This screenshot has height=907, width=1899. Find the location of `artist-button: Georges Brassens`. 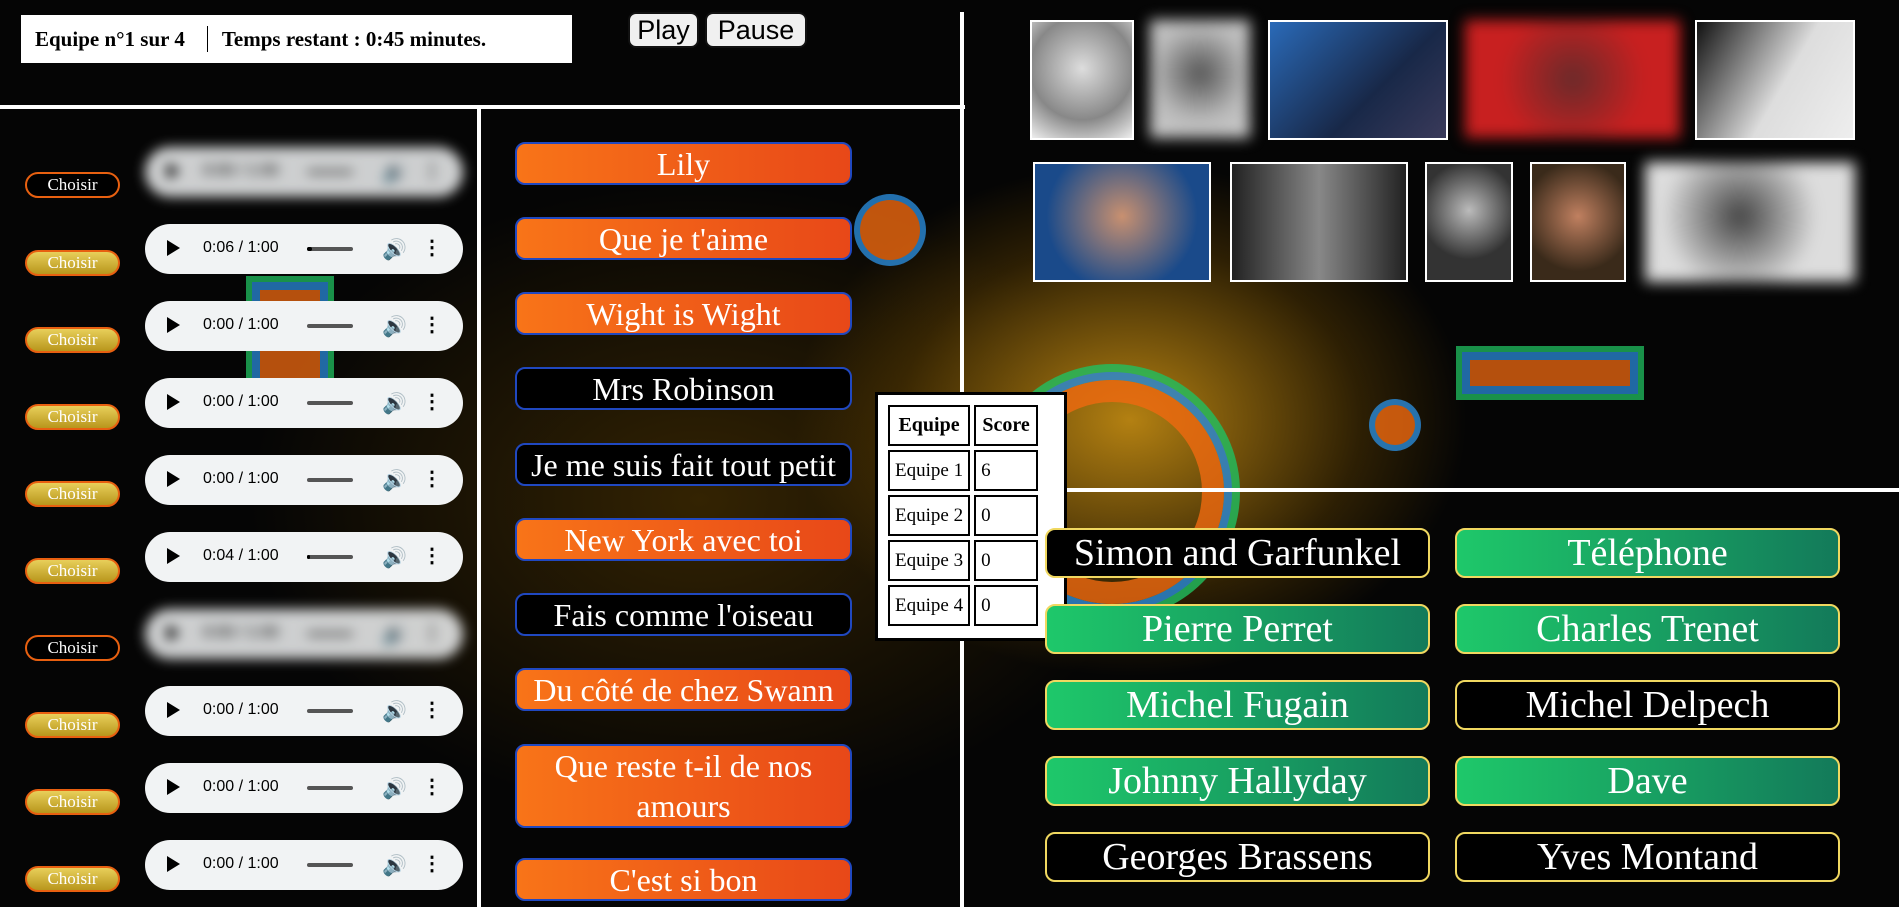

artist-button: Georges Brassens is located at coordinates (1237, 857).